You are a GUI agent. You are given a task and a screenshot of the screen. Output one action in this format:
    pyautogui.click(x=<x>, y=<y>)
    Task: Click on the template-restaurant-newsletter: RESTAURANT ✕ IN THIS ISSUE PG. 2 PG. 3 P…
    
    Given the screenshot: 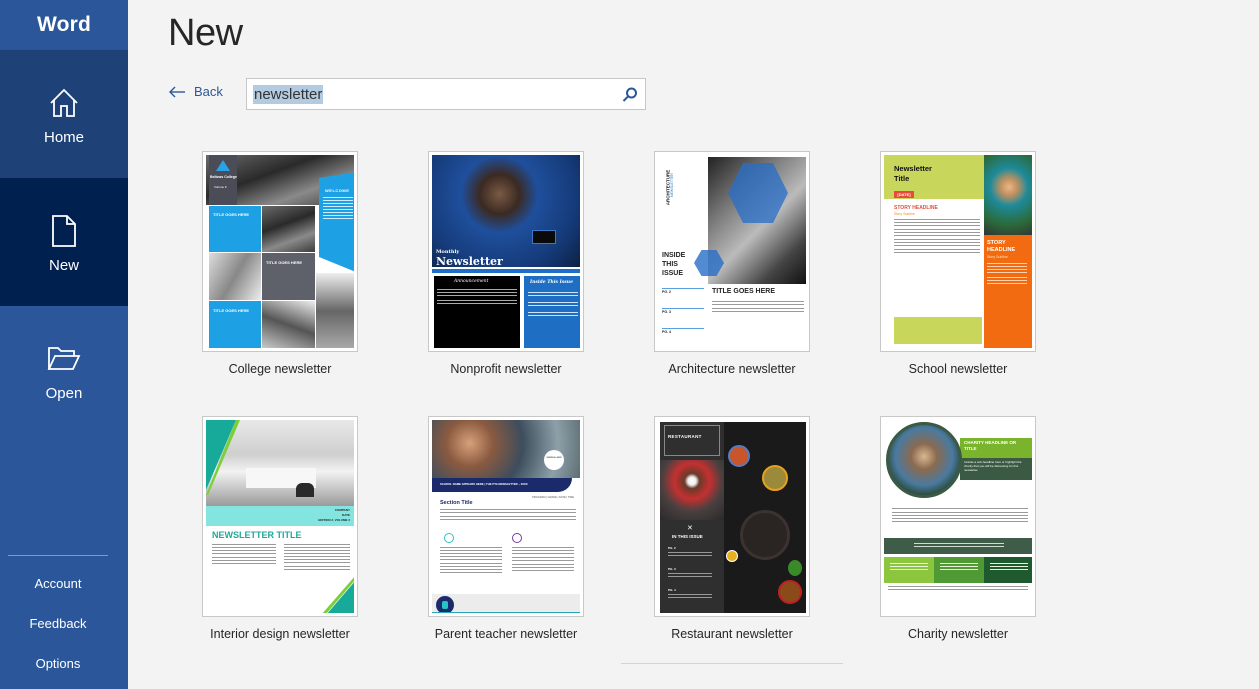 What is the action you would take?
    pyautogui.click(x=732, y=528)
    